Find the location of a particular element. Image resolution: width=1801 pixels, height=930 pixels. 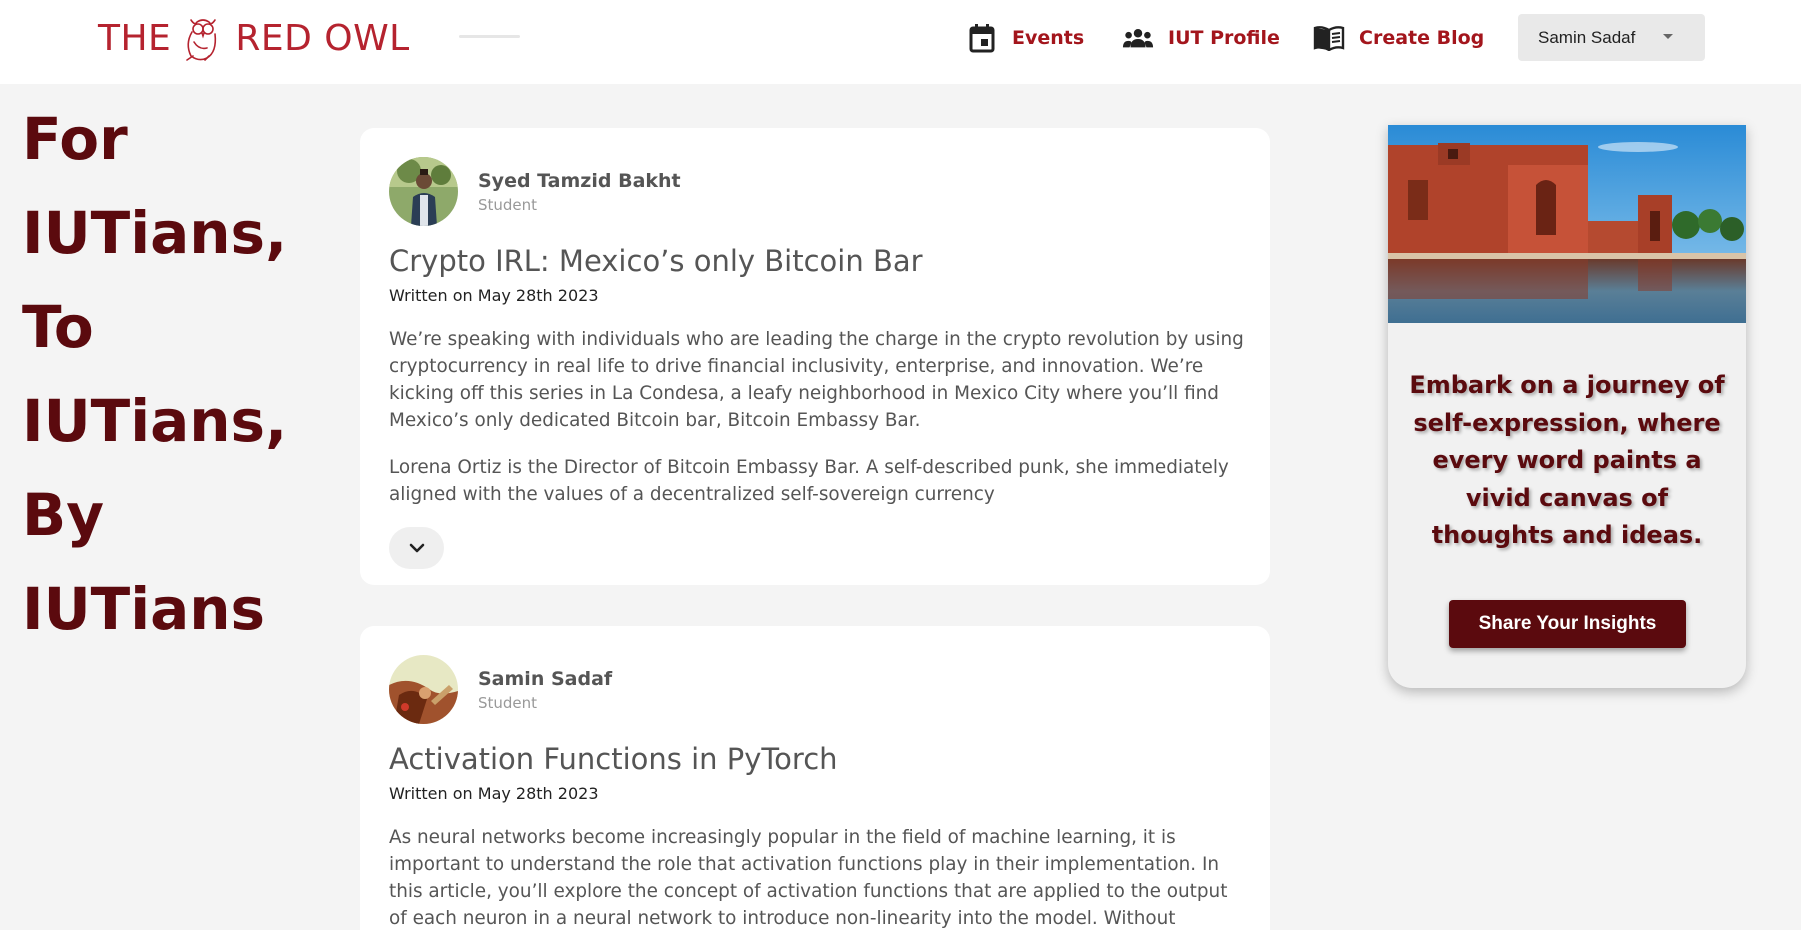

caret-down-icon is located at coordinates (1668, 36).